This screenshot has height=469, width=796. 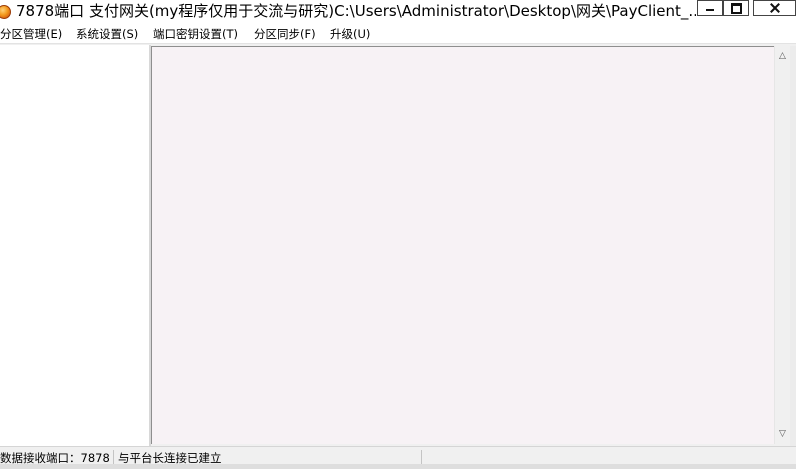 I want to click on menu-upgrade: 升级(U), so click(x=350, y=34).